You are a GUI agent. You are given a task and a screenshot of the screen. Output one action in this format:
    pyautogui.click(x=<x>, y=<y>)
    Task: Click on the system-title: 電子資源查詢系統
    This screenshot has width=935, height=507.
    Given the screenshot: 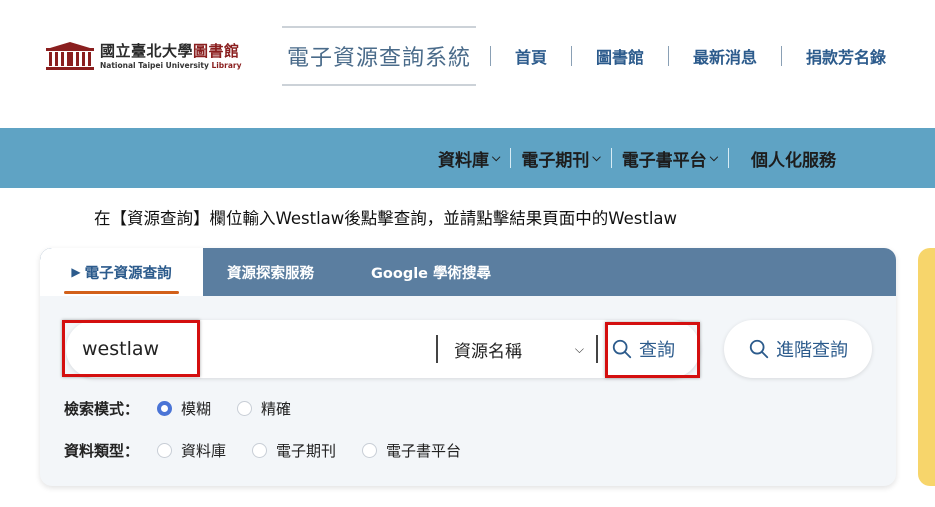 What is the action you would take?
    pyautogui.click(x=378, y=58)
    